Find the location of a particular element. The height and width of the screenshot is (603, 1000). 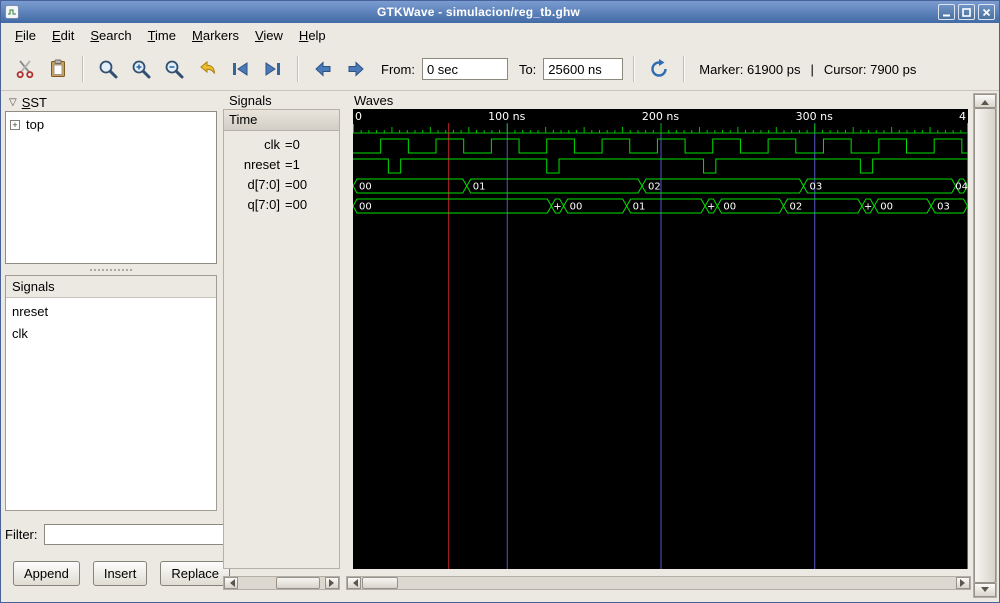

menu-view: View is located at coordinates (269, 35).